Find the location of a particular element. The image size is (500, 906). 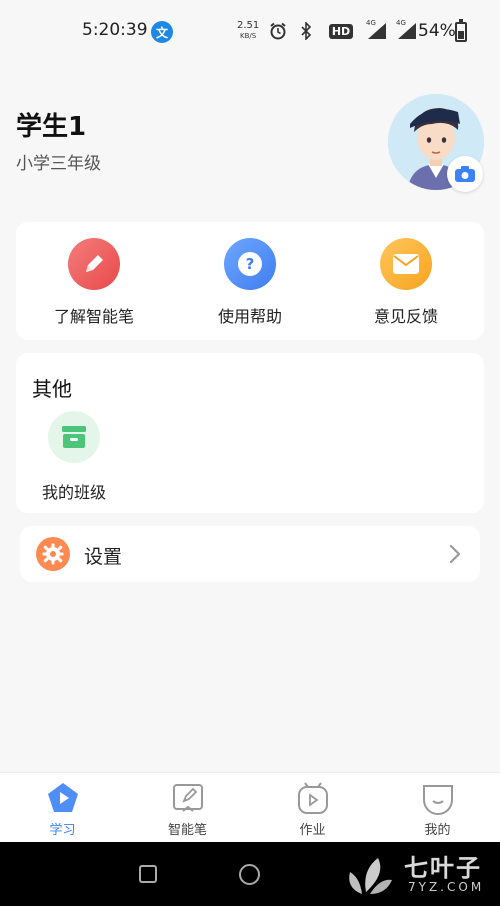

quick-action-learn-pen: 了解智能笔 is located at coordinates (94, 281).